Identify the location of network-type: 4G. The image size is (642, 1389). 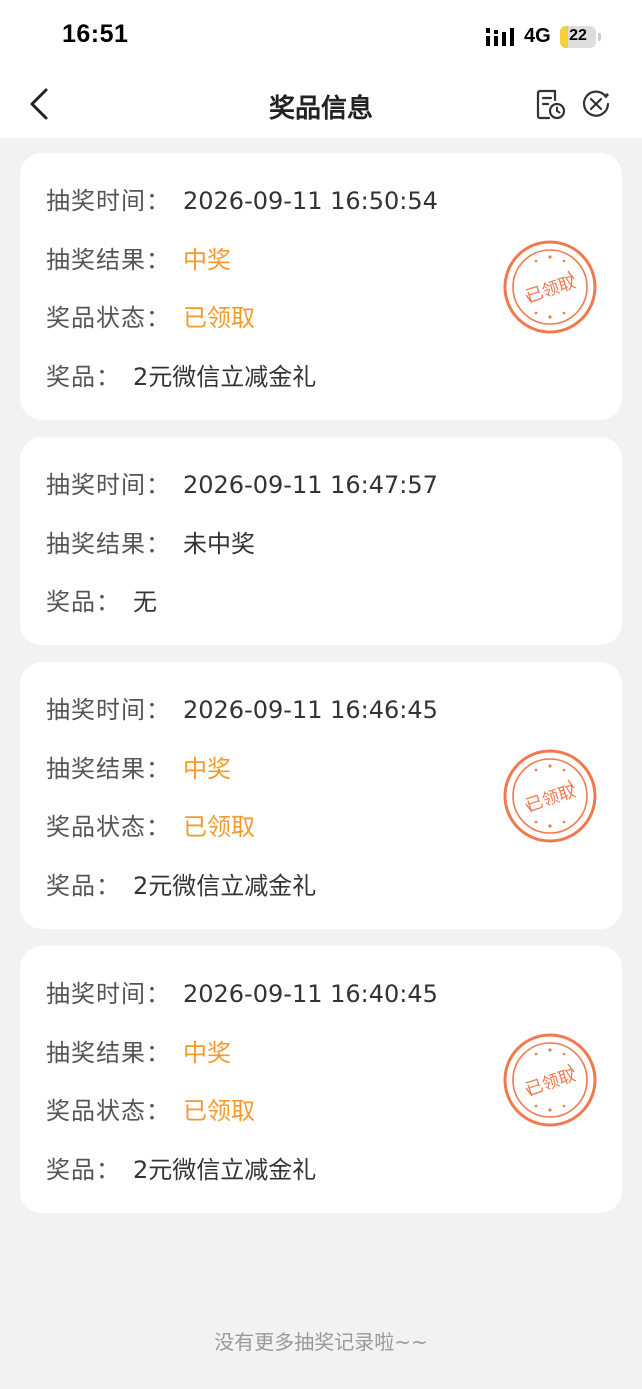
(537, 36).